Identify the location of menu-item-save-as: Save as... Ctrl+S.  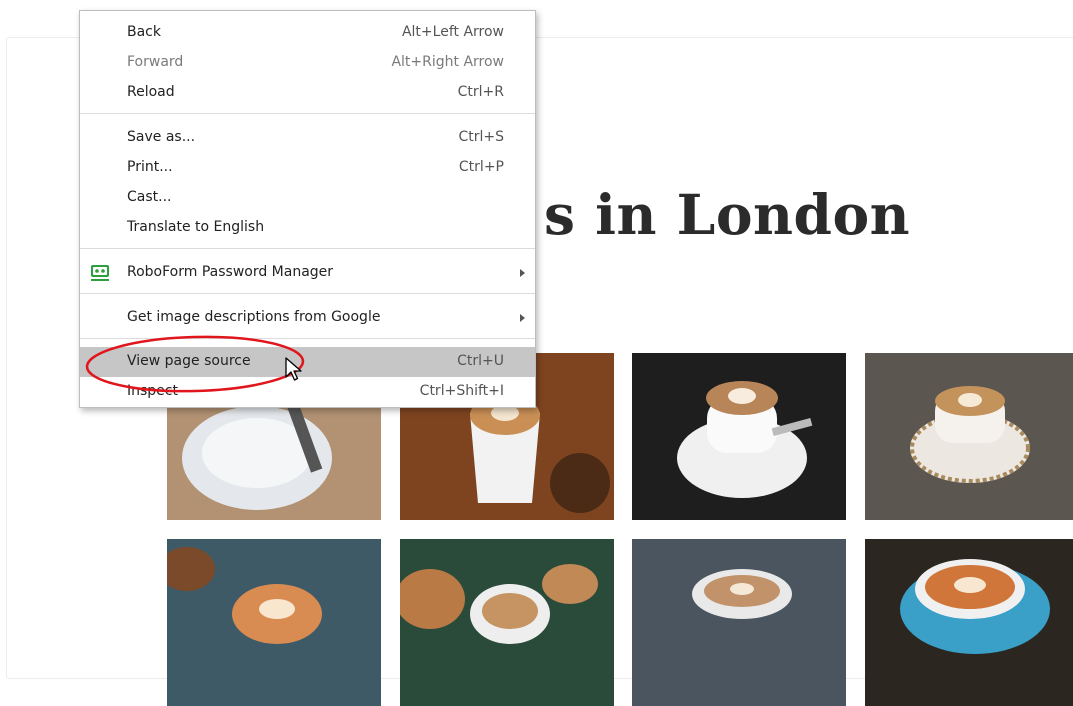
(307, 138).